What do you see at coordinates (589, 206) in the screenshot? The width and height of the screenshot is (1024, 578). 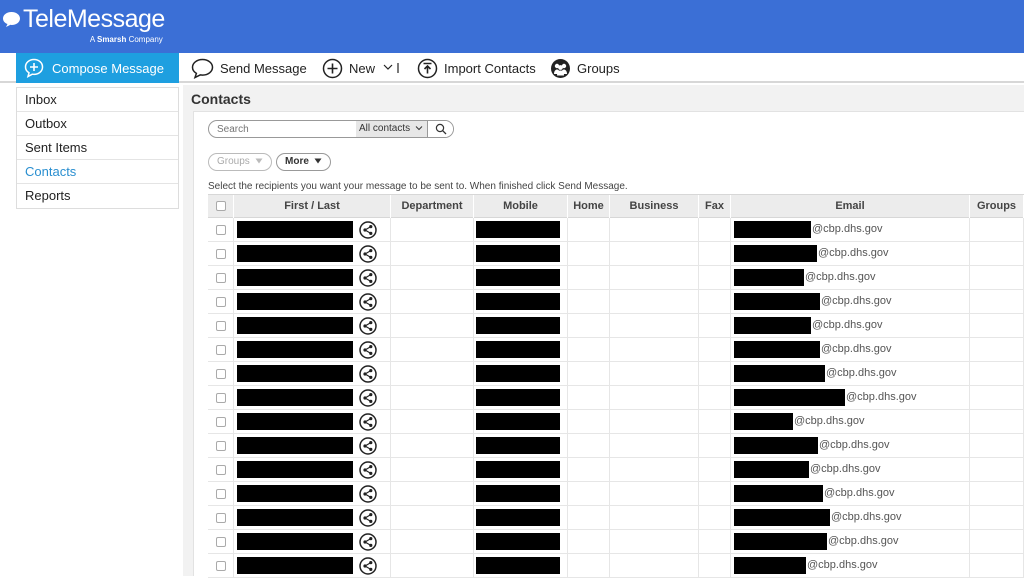 I see `column-header-home: Home` at bounding box center [589, 206].